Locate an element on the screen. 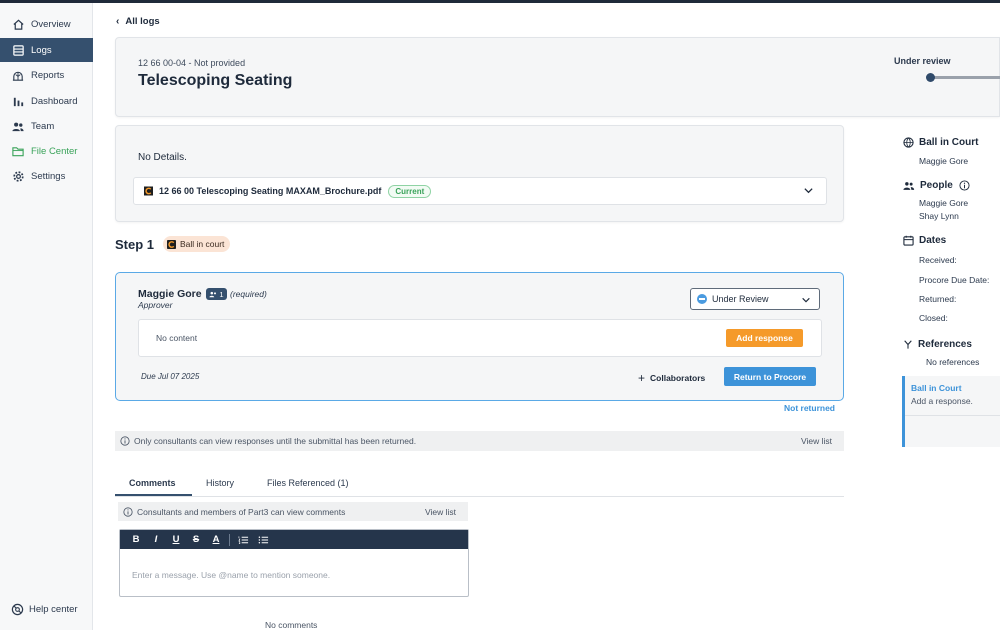  date-closed-label: Closed: is located at coordinates (933, 318).